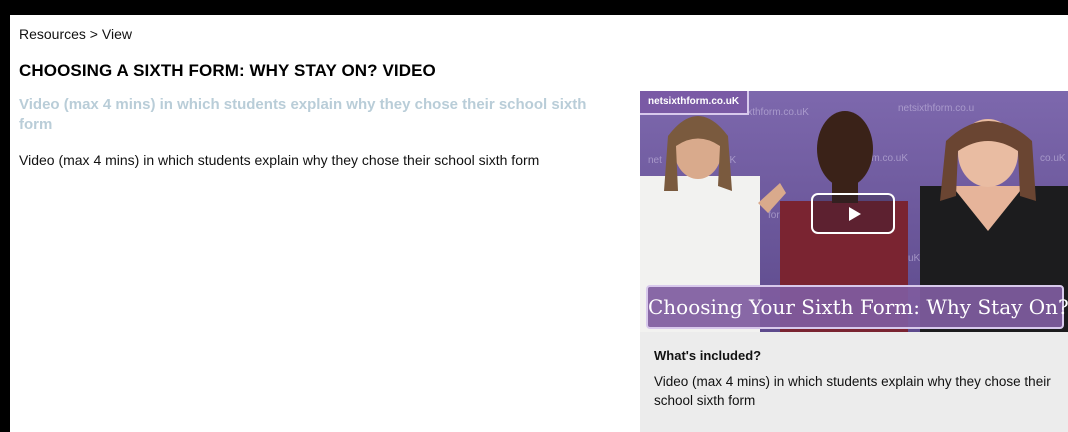 The image size is (1068, 432). Describe the element at coordinates (1053, 158) in the screenshot. I see `svg-text: co.uK` at that location.